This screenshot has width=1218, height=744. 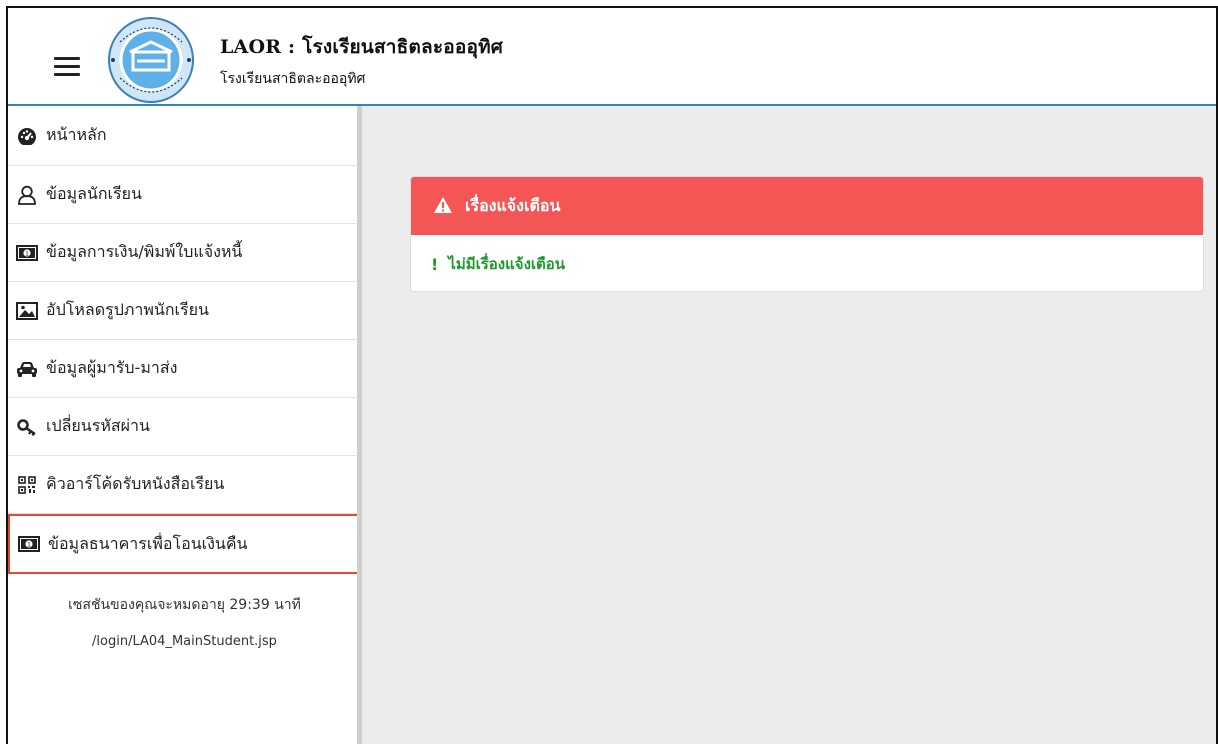 I want to click on notification-title: เรื่องแจ้งเตือน, so click(x=513, y=205).